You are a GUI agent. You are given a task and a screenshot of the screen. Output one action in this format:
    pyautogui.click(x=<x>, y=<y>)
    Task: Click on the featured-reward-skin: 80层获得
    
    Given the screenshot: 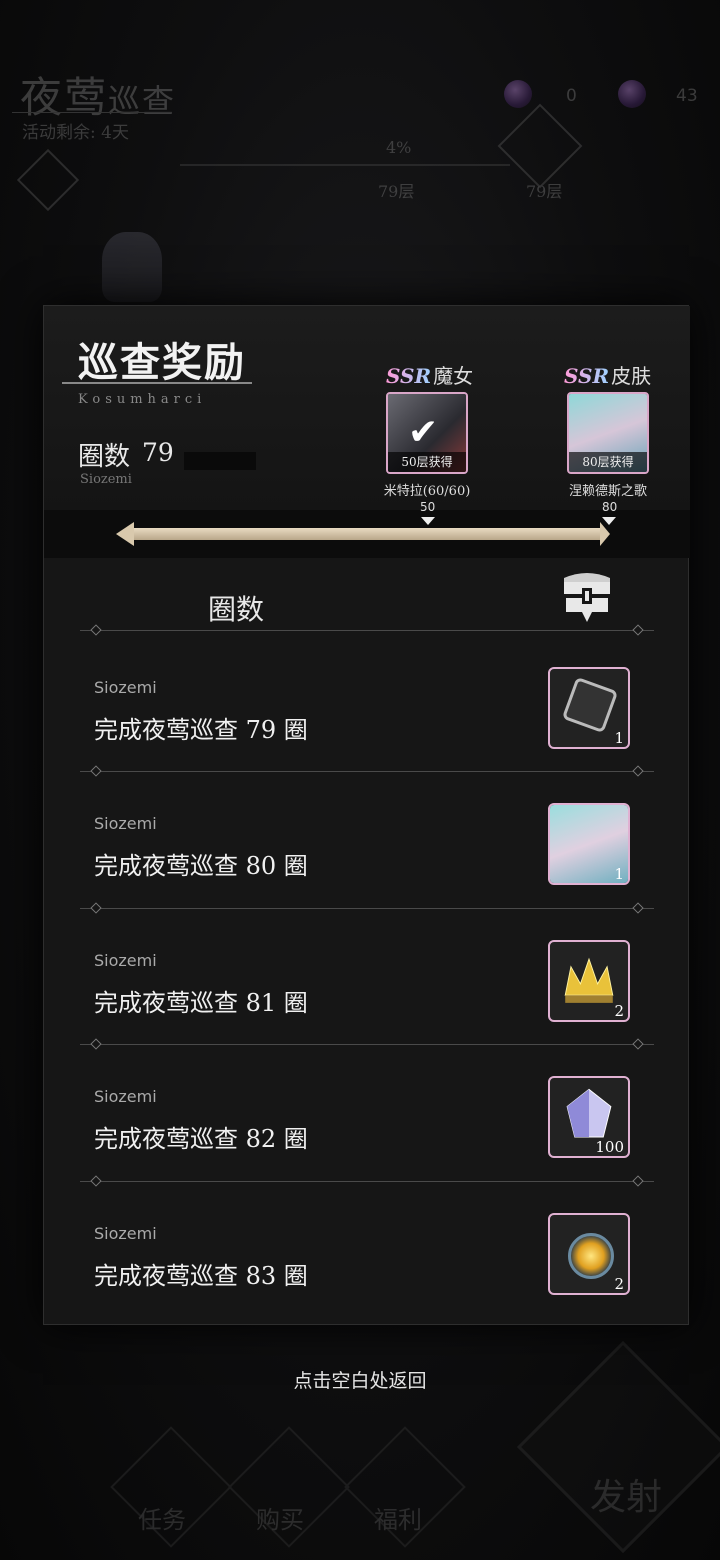 What is the action you would take?
    pyautogui.click(x=608, y=433)
    